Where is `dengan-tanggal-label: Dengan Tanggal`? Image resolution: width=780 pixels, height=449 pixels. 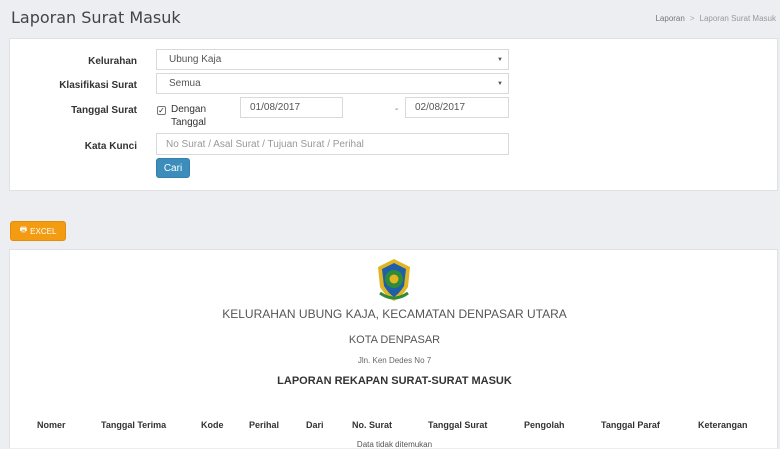
dengan-tanggal-label: Dengan Tanggal is located at coordinates (189, 116).